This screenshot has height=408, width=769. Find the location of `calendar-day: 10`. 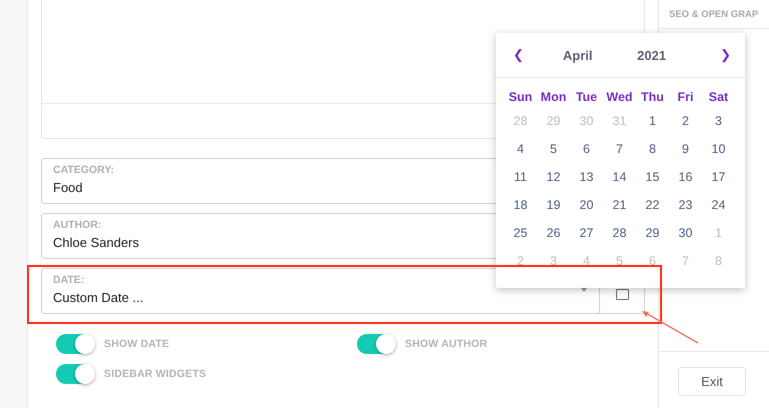

calendar-day: 10 is located at coordinates (718, 150).